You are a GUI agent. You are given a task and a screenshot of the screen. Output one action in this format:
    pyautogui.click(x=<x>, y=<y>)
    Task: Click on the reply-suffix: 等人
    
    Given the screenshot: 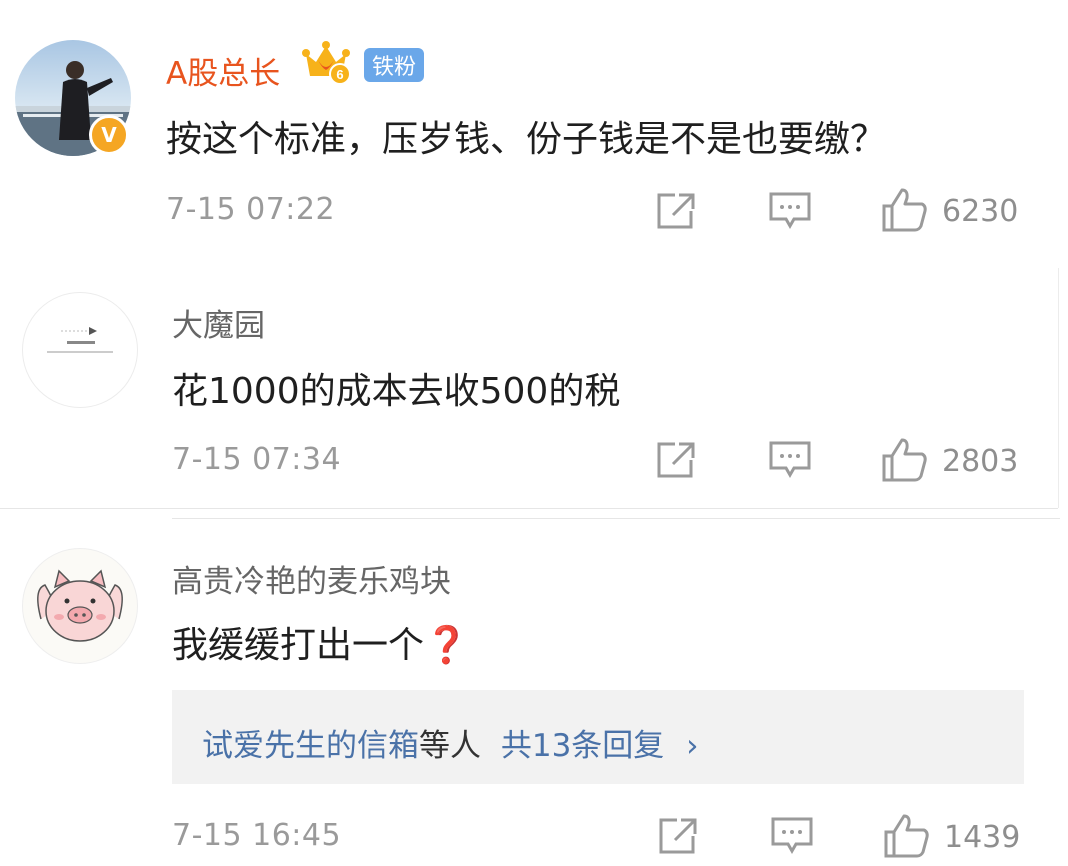 What is the action you would take?
    pyautogui.click(x=450, y=746)
    